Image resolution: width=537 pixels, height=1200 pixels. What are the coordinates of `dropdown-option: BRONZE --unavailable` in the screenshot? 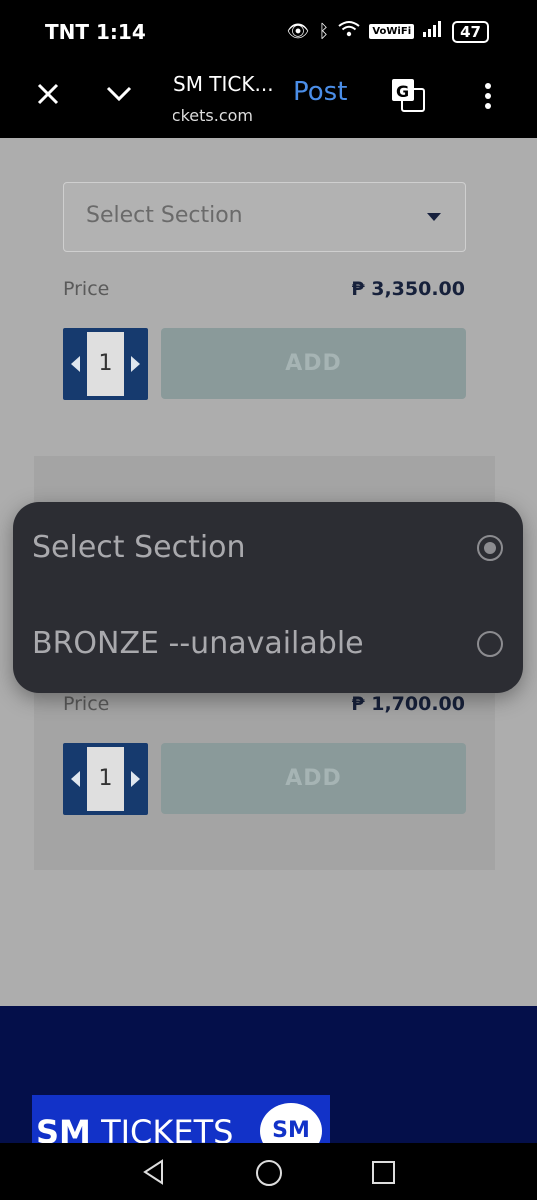 It's located at (268, 646).